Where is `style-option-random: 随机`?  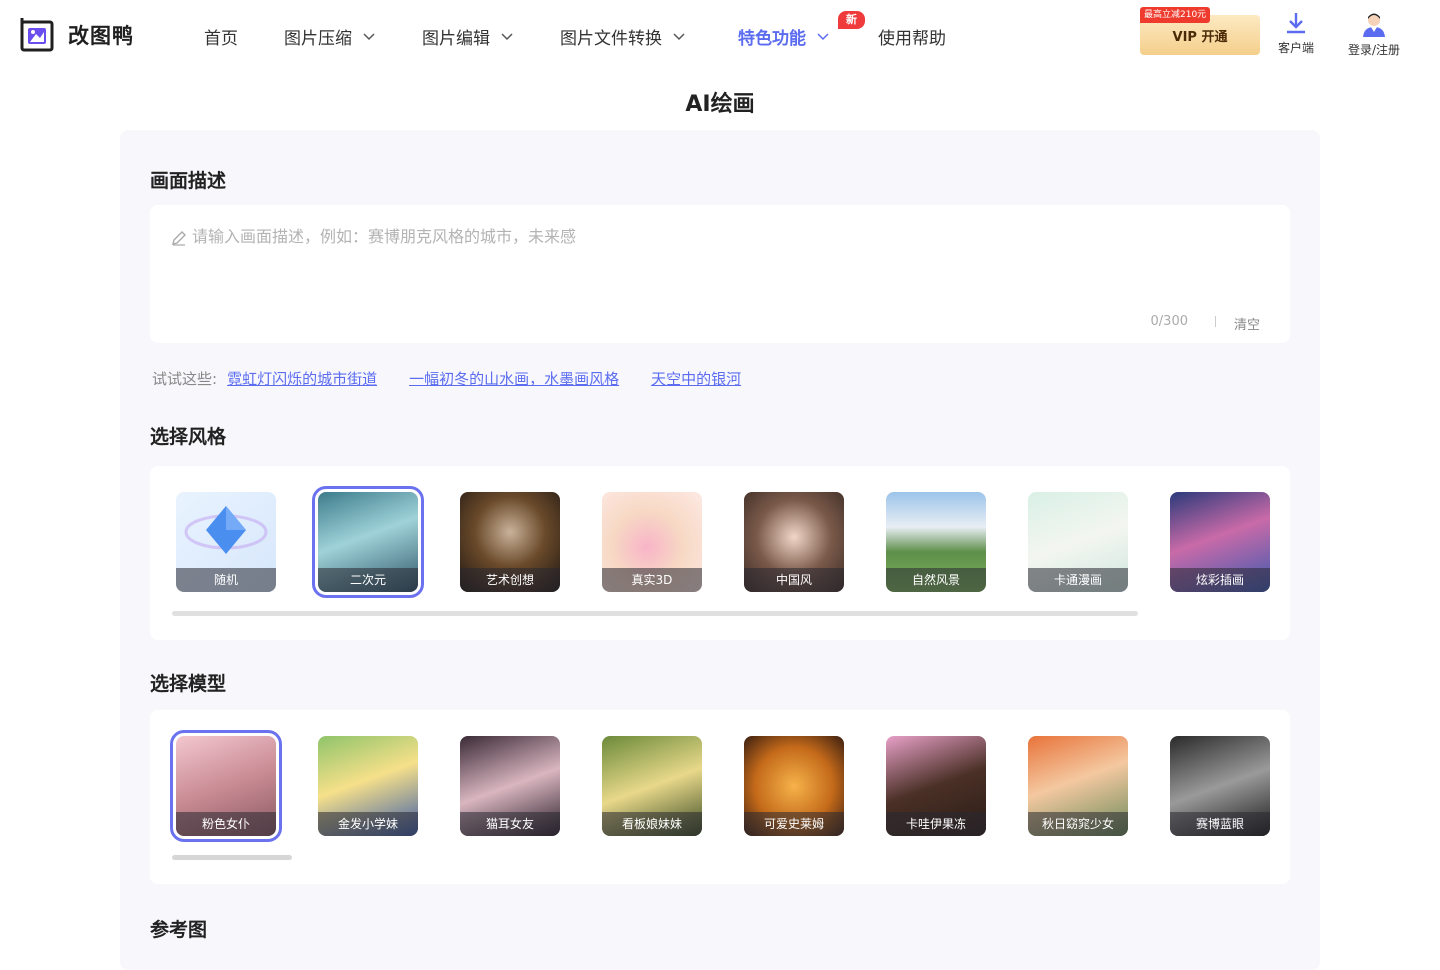
style-option-random: 随机 is located at coordinates (226, 542).